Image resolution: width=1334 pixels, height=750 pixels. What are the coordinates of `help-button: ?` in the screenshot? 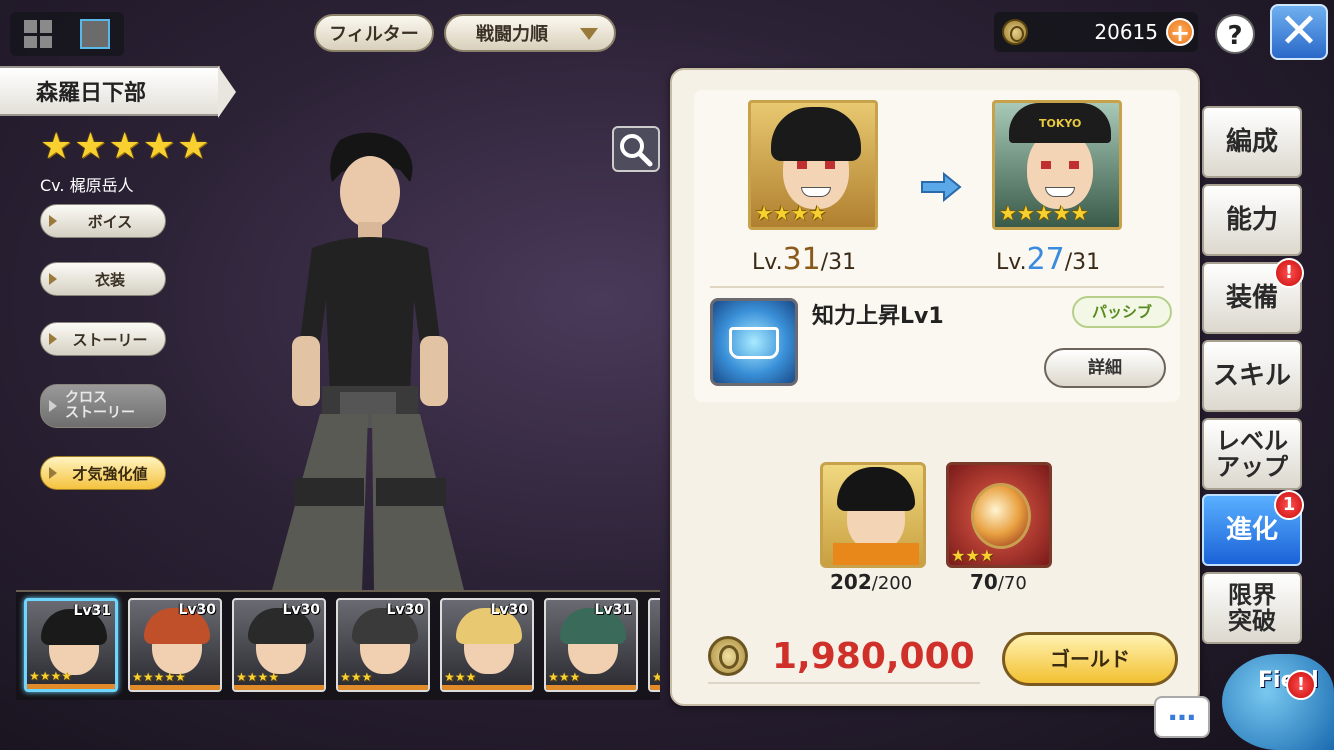 It's located at (1235, 34).